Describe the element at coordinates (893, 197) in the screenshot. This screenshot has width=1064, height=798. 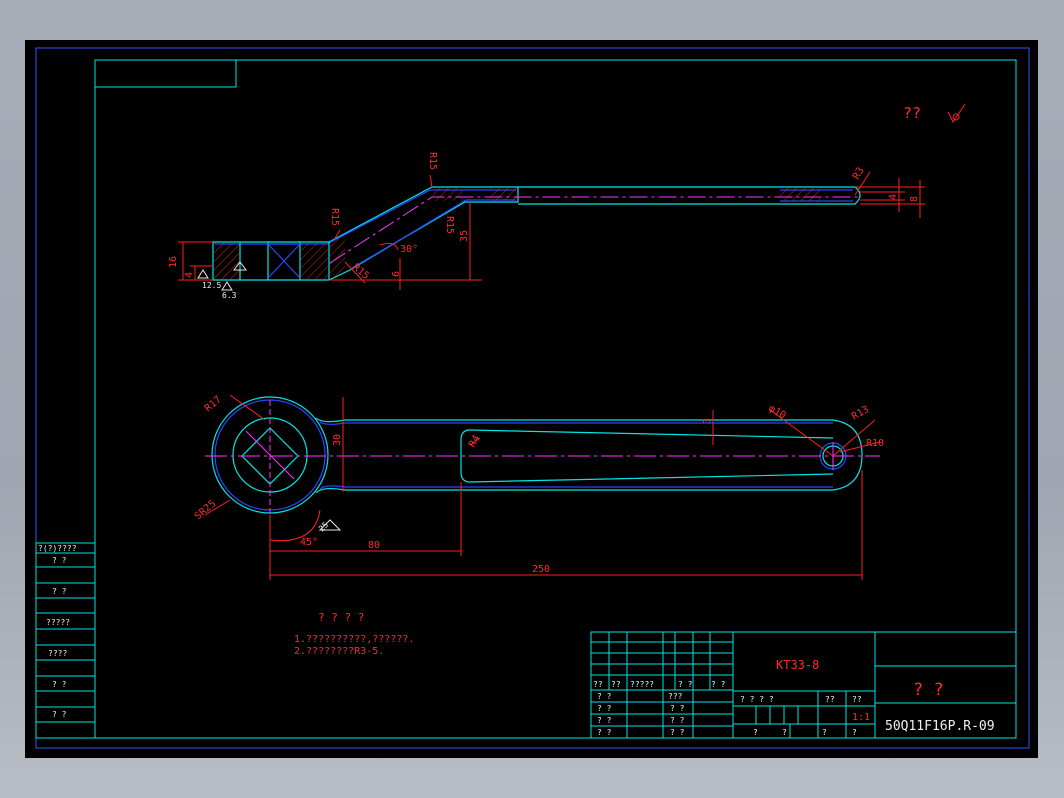
I see `dim-4-right: 4` at that location.